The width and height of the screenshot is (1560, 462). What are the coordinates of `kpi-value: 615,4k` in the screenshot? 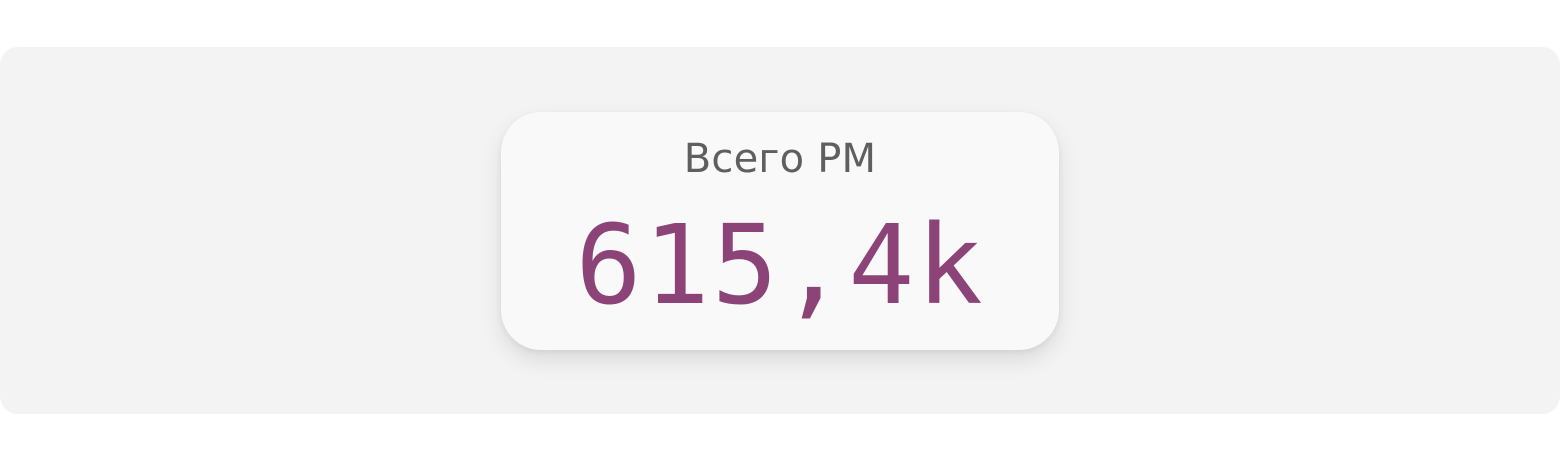 It's located at (780, 265).